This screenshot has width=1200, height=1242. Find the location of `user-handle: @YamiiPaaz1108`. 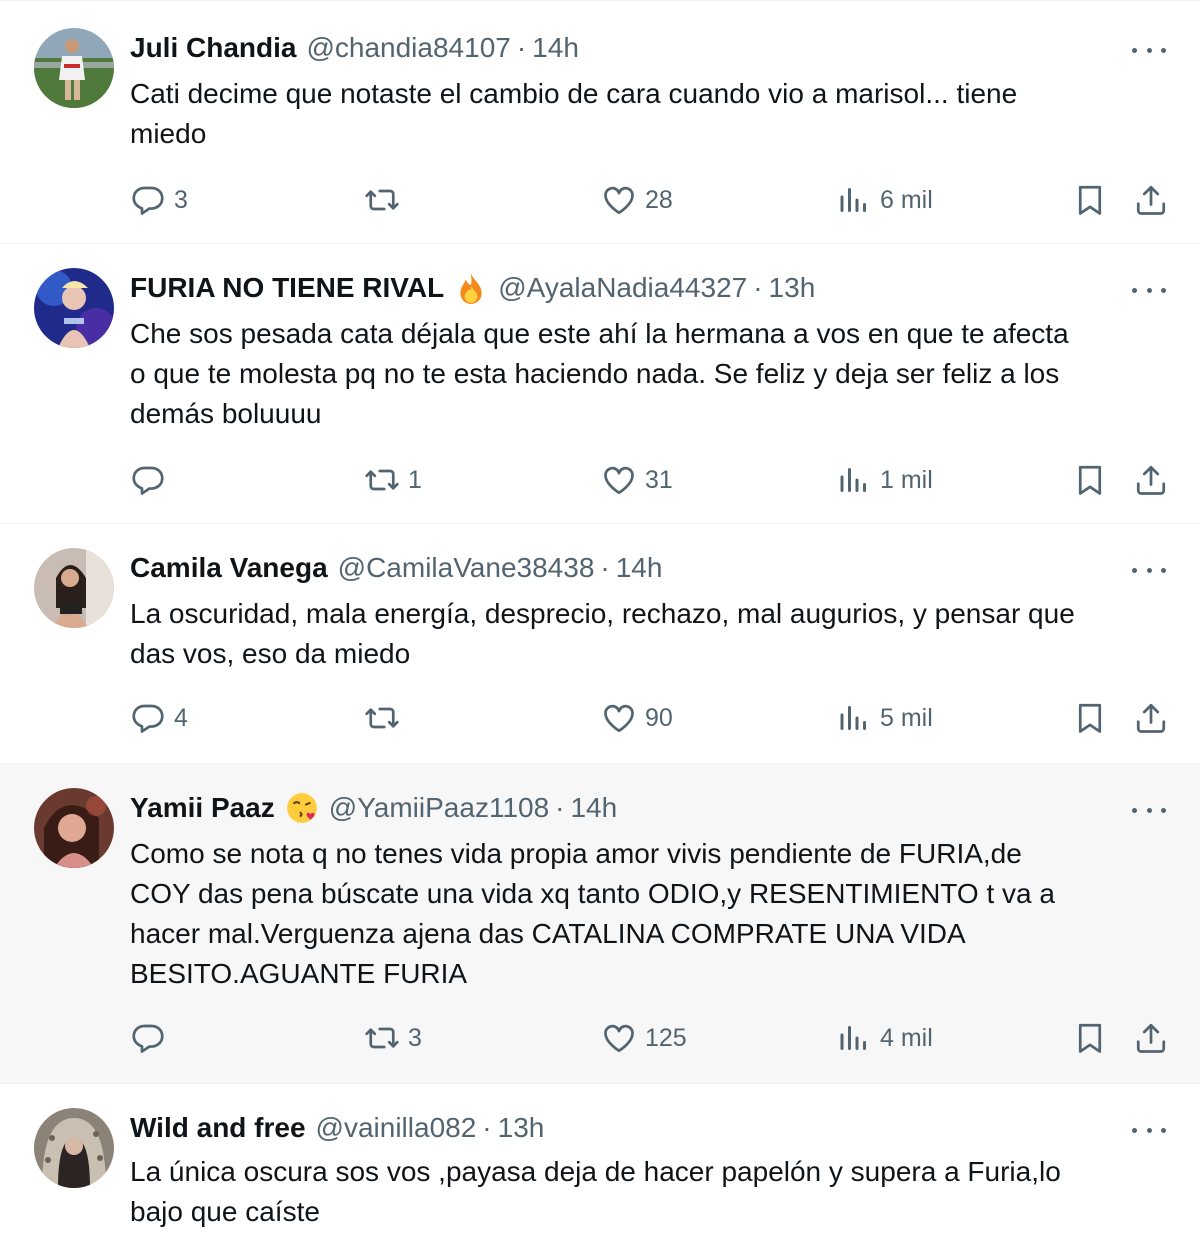

user-handle: @YamiiPaaz1108 is located at coordinates (439, 808).